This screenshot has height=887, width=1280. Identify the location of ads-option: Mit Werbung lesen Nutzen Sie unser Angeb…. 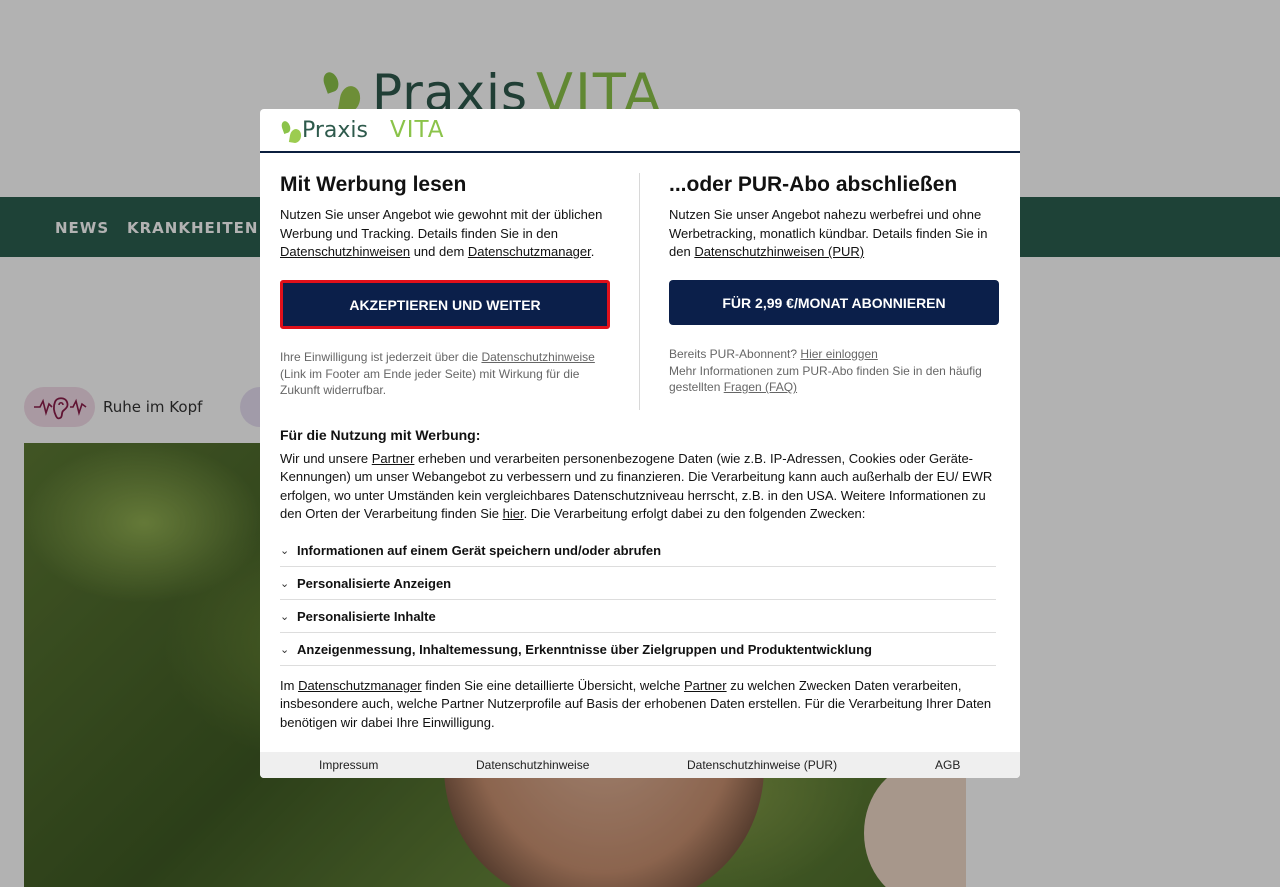
(445, 217).